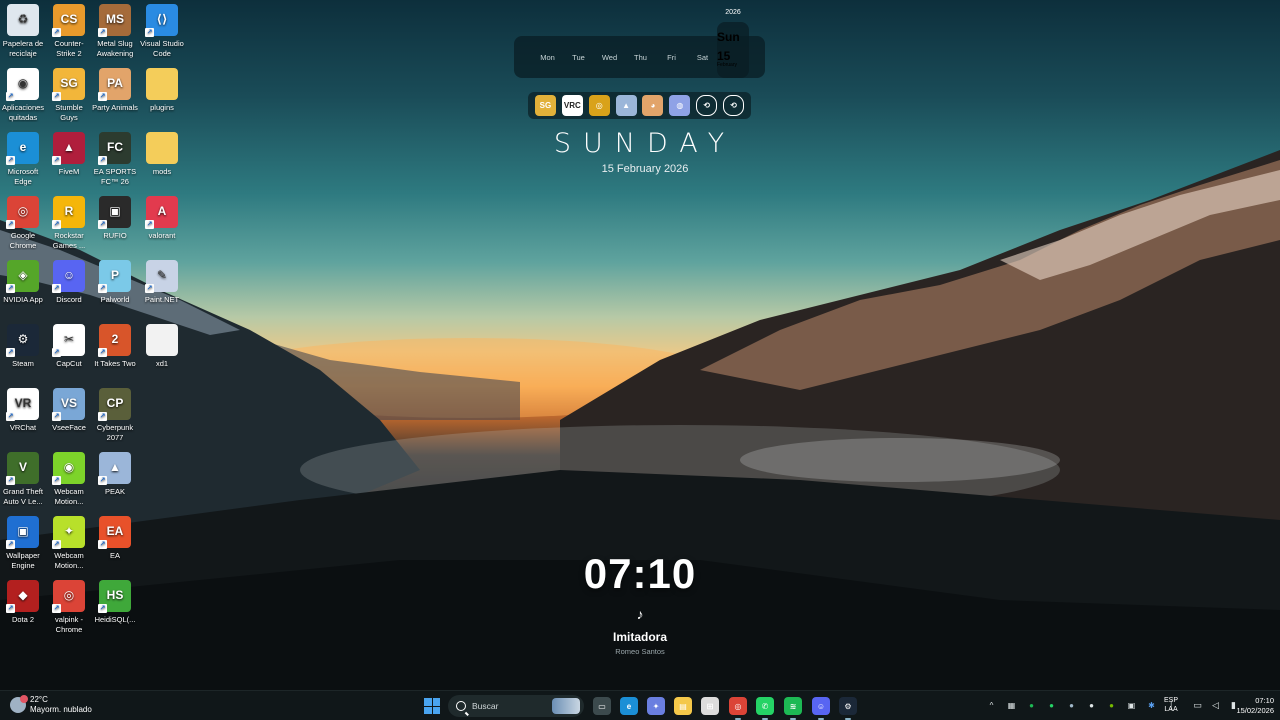 The image size is (1280, 720). What do you see at coordinates (683, 706) in the screenshot?
I see `file-explorer-icon: ▤` at bounding box center [683, 706].